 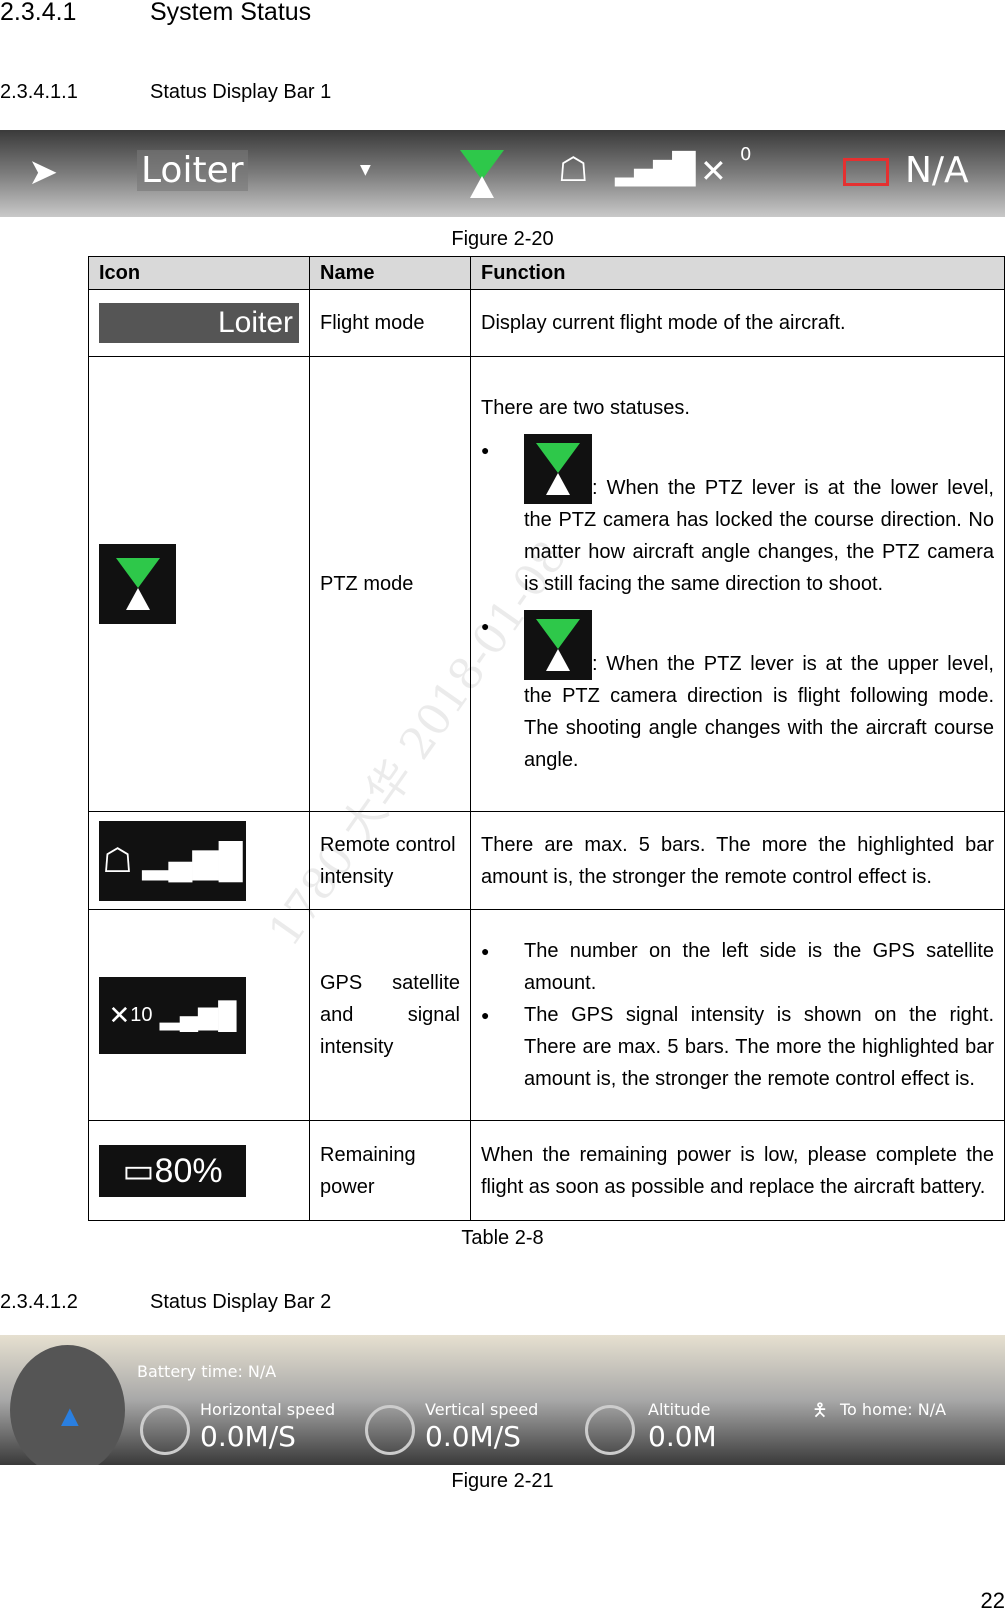 I want to click on page-number: 22, so click(x=992, y=1600).